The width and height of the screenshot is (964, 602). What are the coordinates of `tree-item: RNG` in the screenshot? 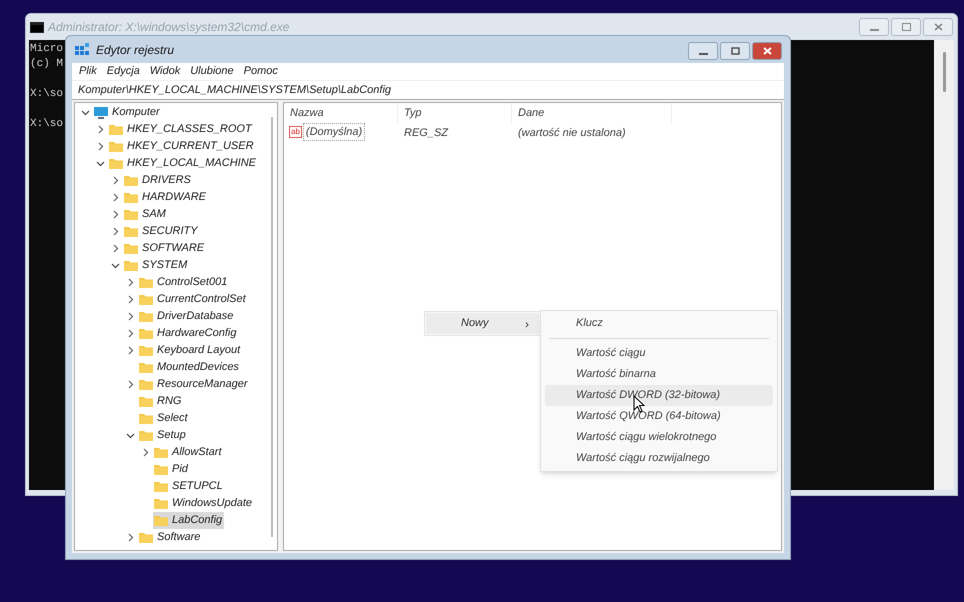 It's located at (161, 401).